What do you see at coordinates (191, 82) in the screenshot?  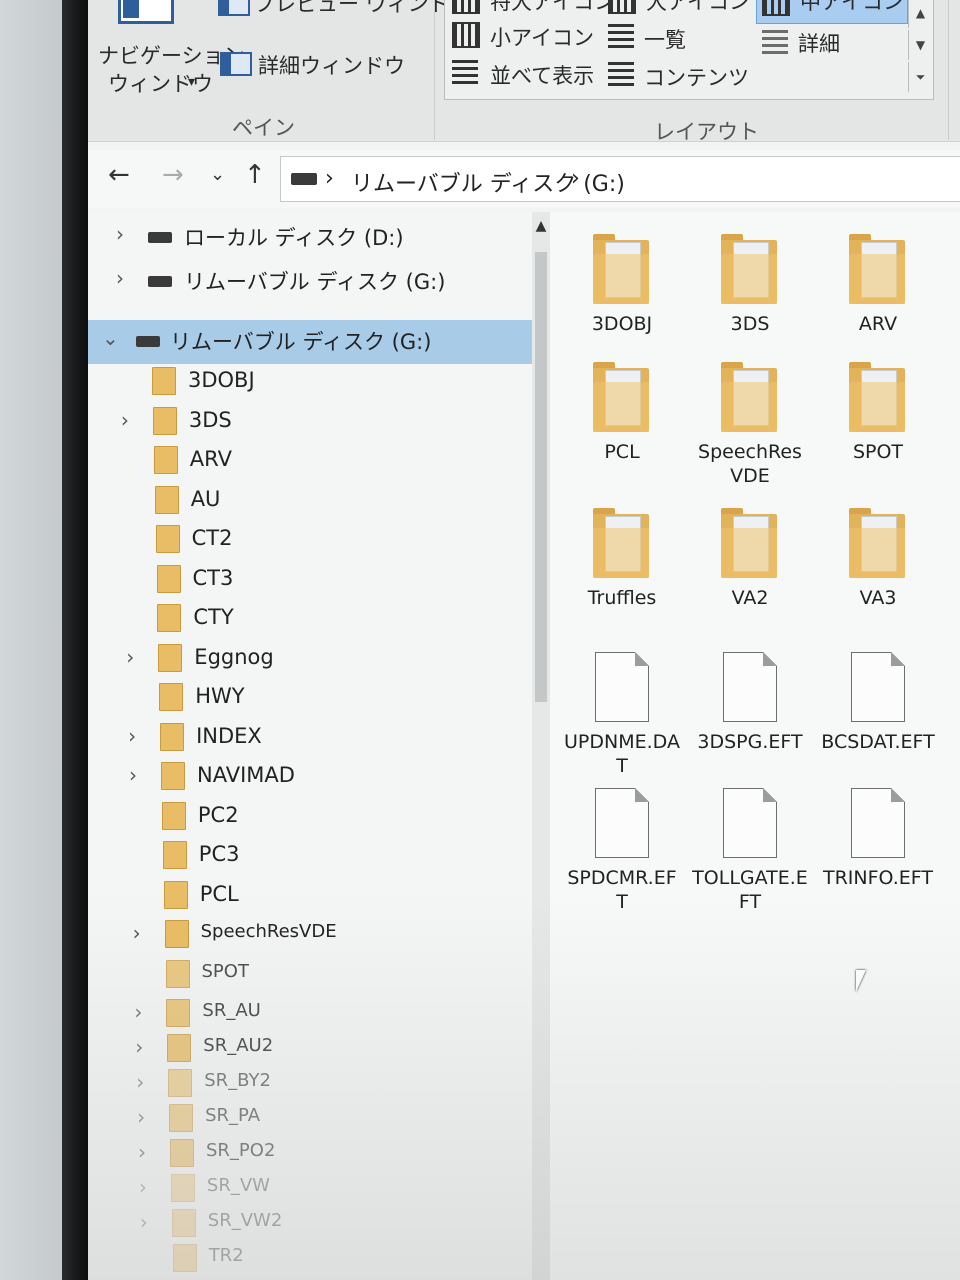 I see `chevron-down-icon: ▾` at bounding box center [191, 82].